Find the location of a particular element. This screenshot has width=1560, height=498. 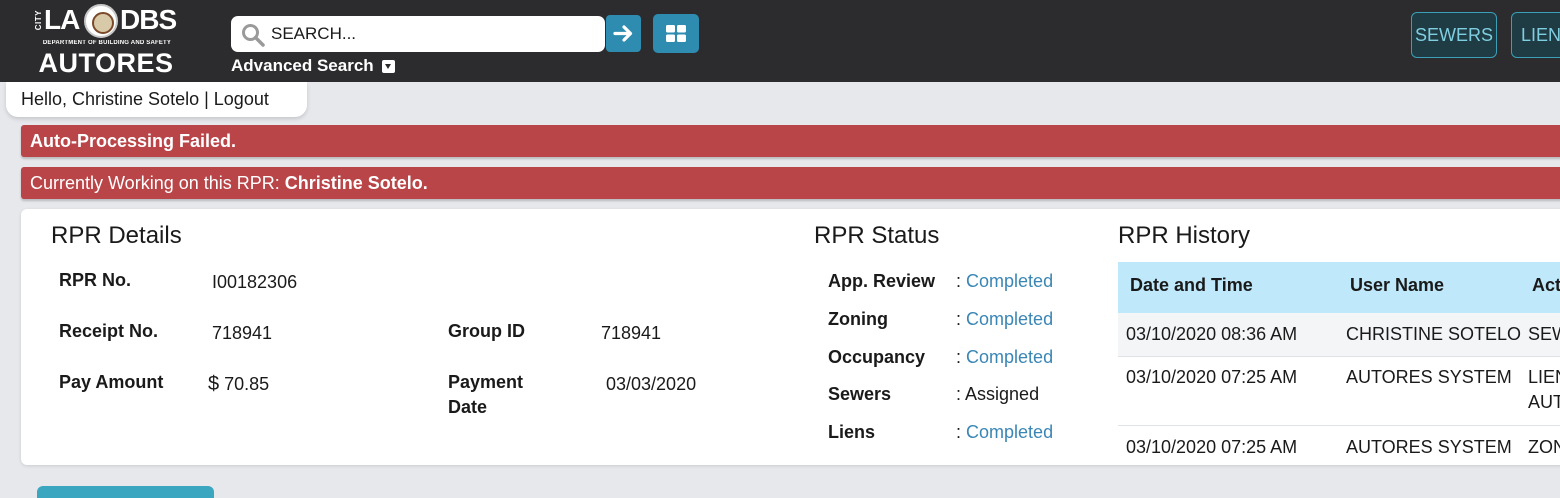

status-label-zoning: Zoning is located at coordinates (858, 319).